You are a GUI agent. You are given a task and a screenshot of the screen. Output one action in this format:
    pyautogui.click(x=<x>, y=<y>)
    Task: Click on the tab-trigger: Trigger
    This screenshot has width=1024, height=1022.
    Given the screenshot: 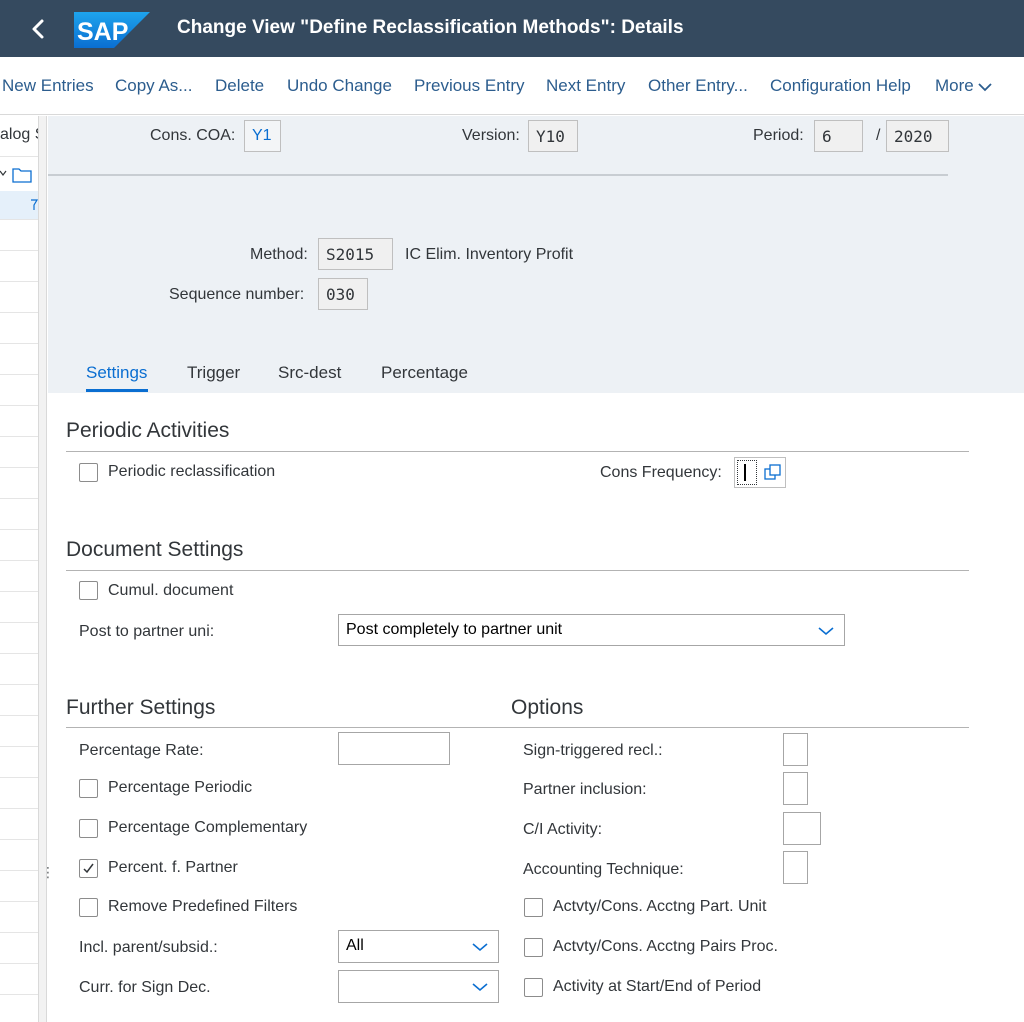 What is the action you would take?
    pyautogui.click(x=213, y=373)
    